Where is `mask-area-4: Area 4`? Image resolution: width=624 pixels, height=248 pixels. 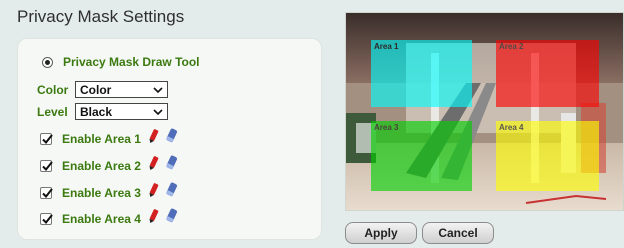
mask-area-4: Area 4 is located at coordinates (547, 156).